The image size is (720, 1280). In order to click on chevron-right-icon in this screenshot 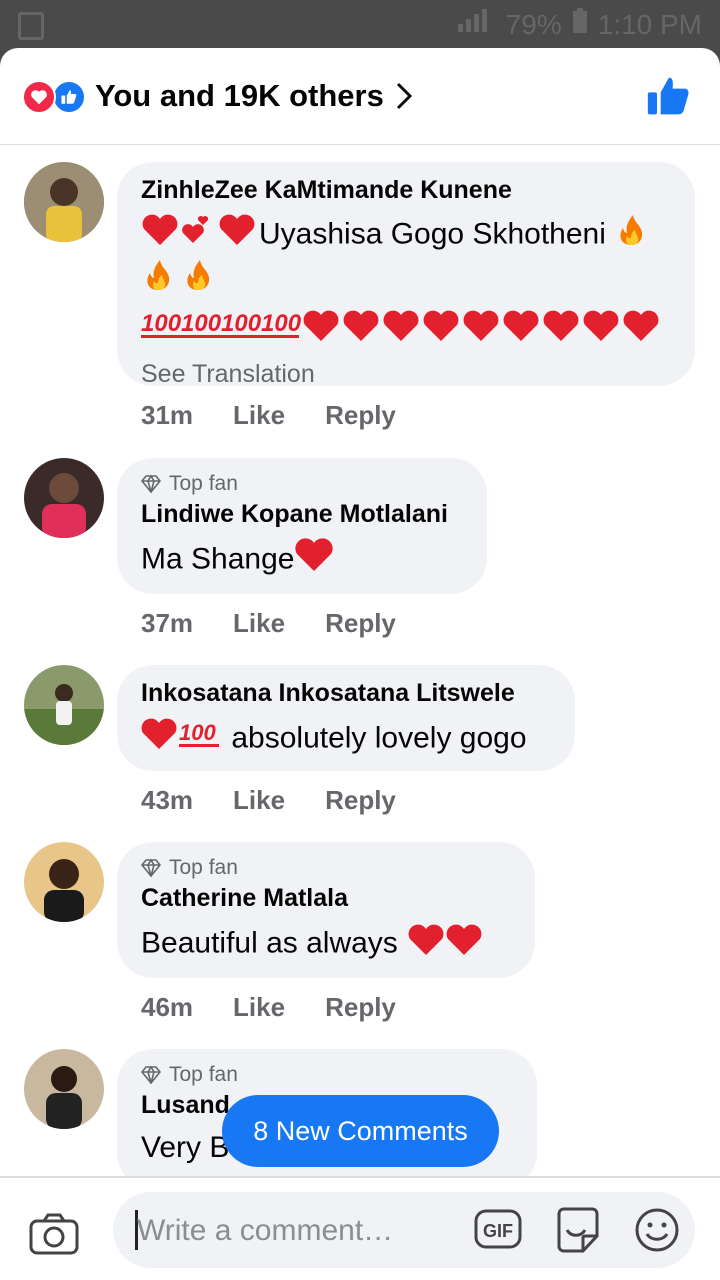, I will do `click(404, 98)`.